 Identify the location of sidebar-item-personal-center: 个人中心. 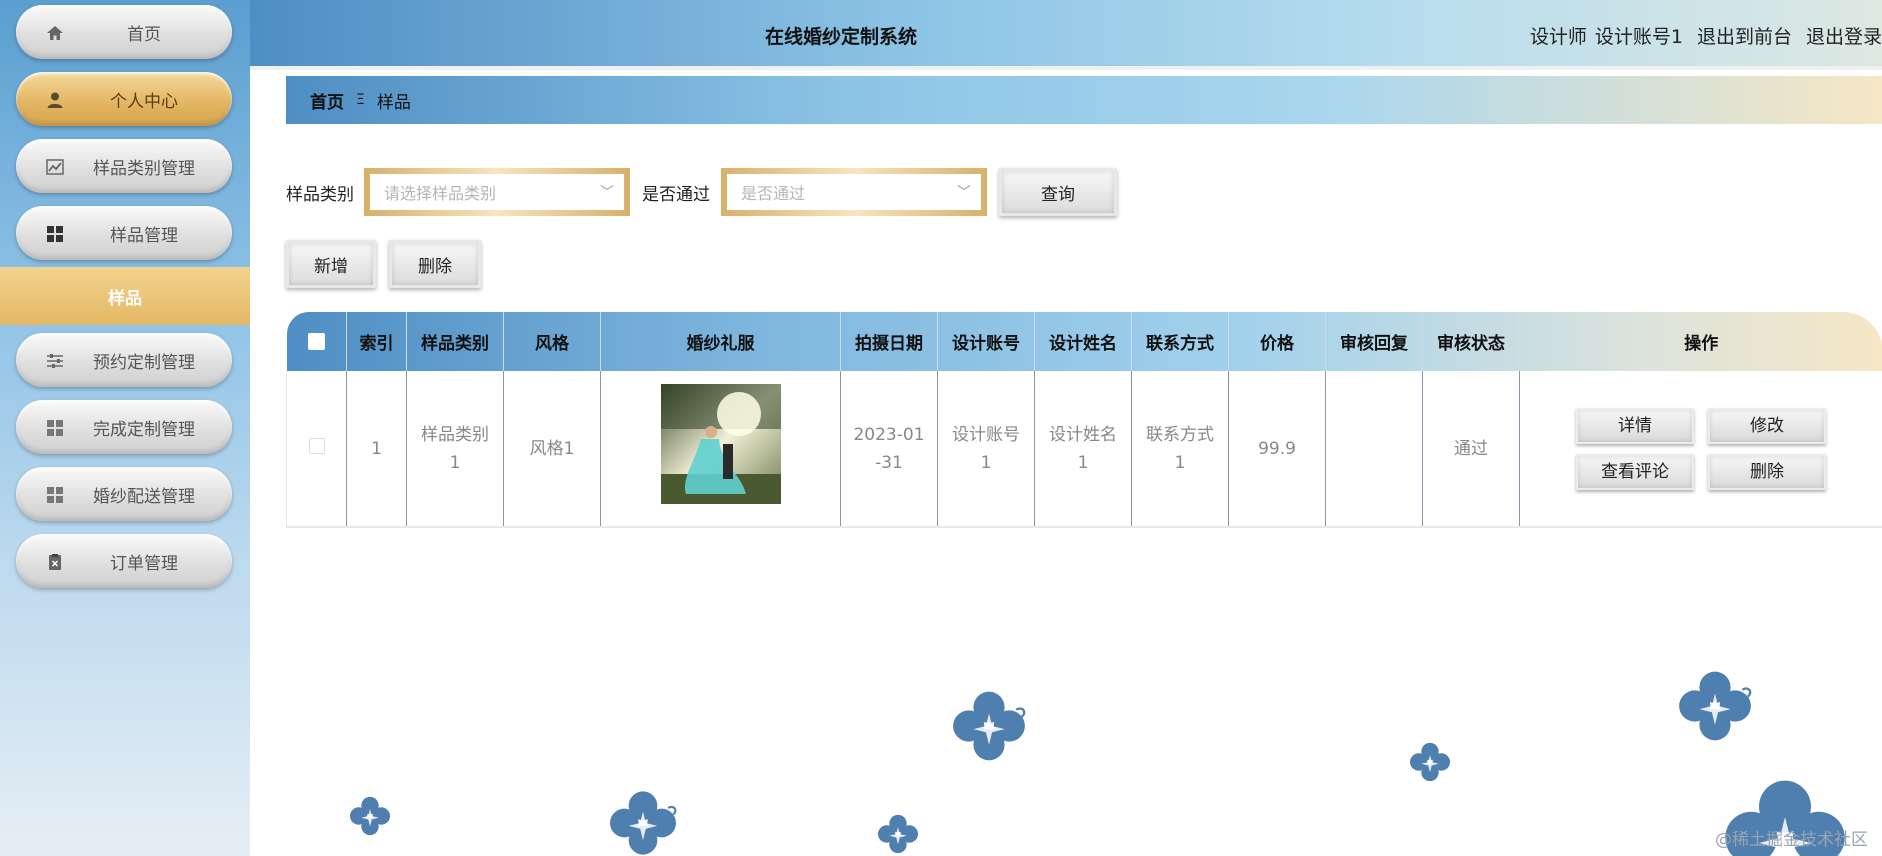
(124, 99).